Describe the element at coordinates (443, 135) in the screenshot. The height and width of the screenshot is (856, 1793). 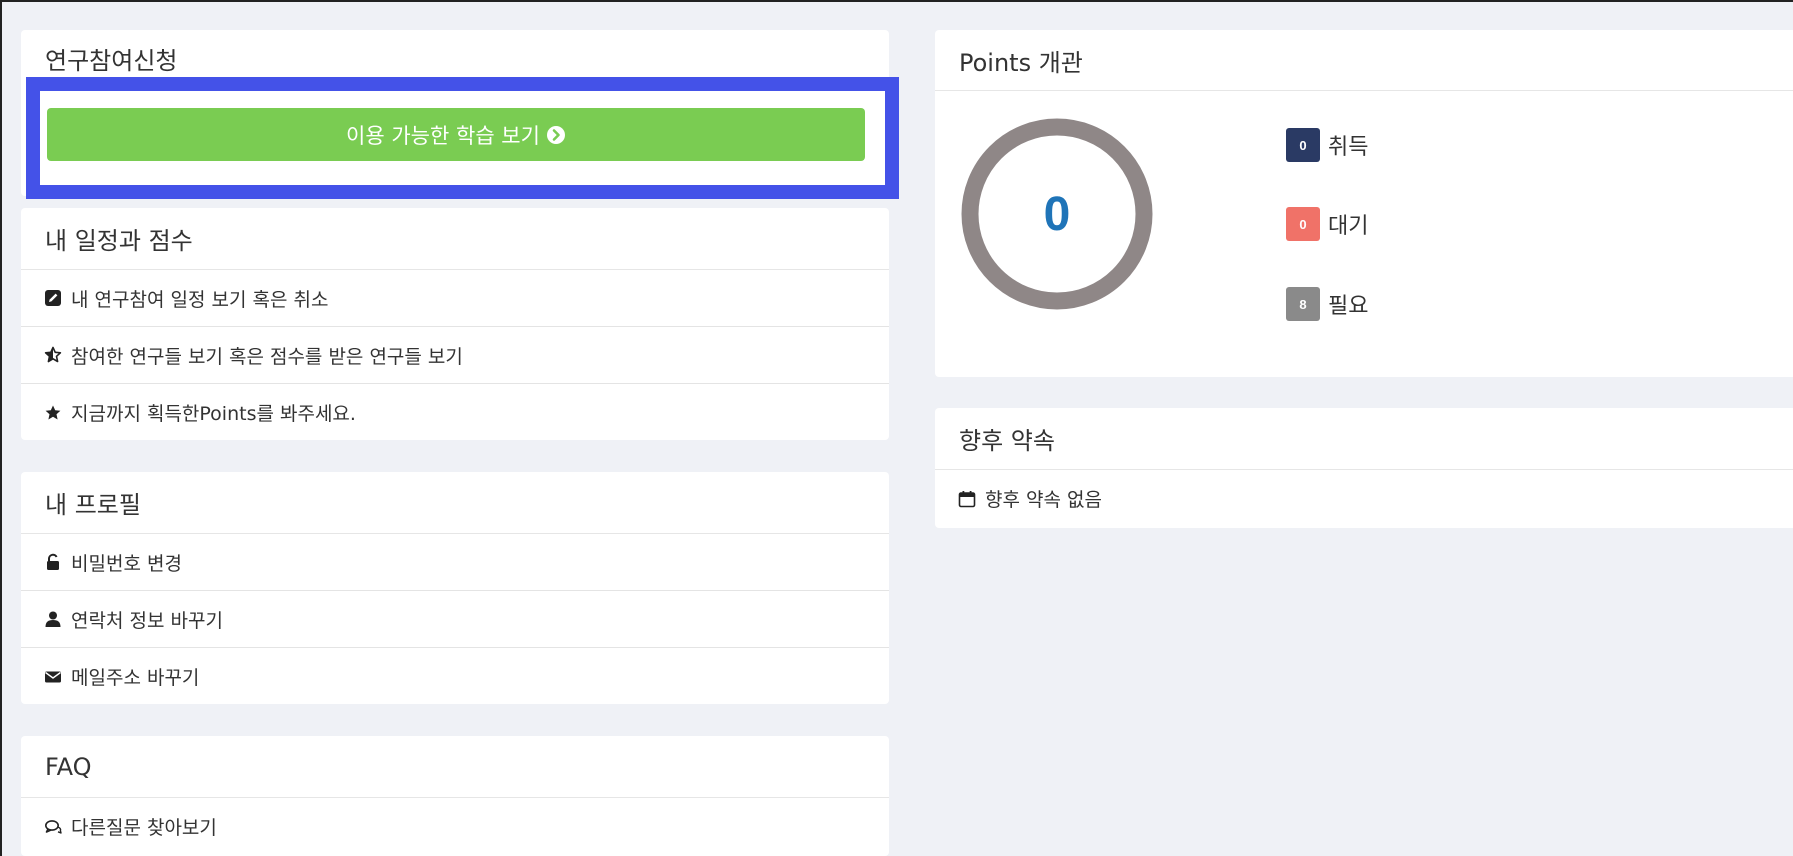
I see `view-available-studies-label: 이용 가능한 학습 보기` at that location.